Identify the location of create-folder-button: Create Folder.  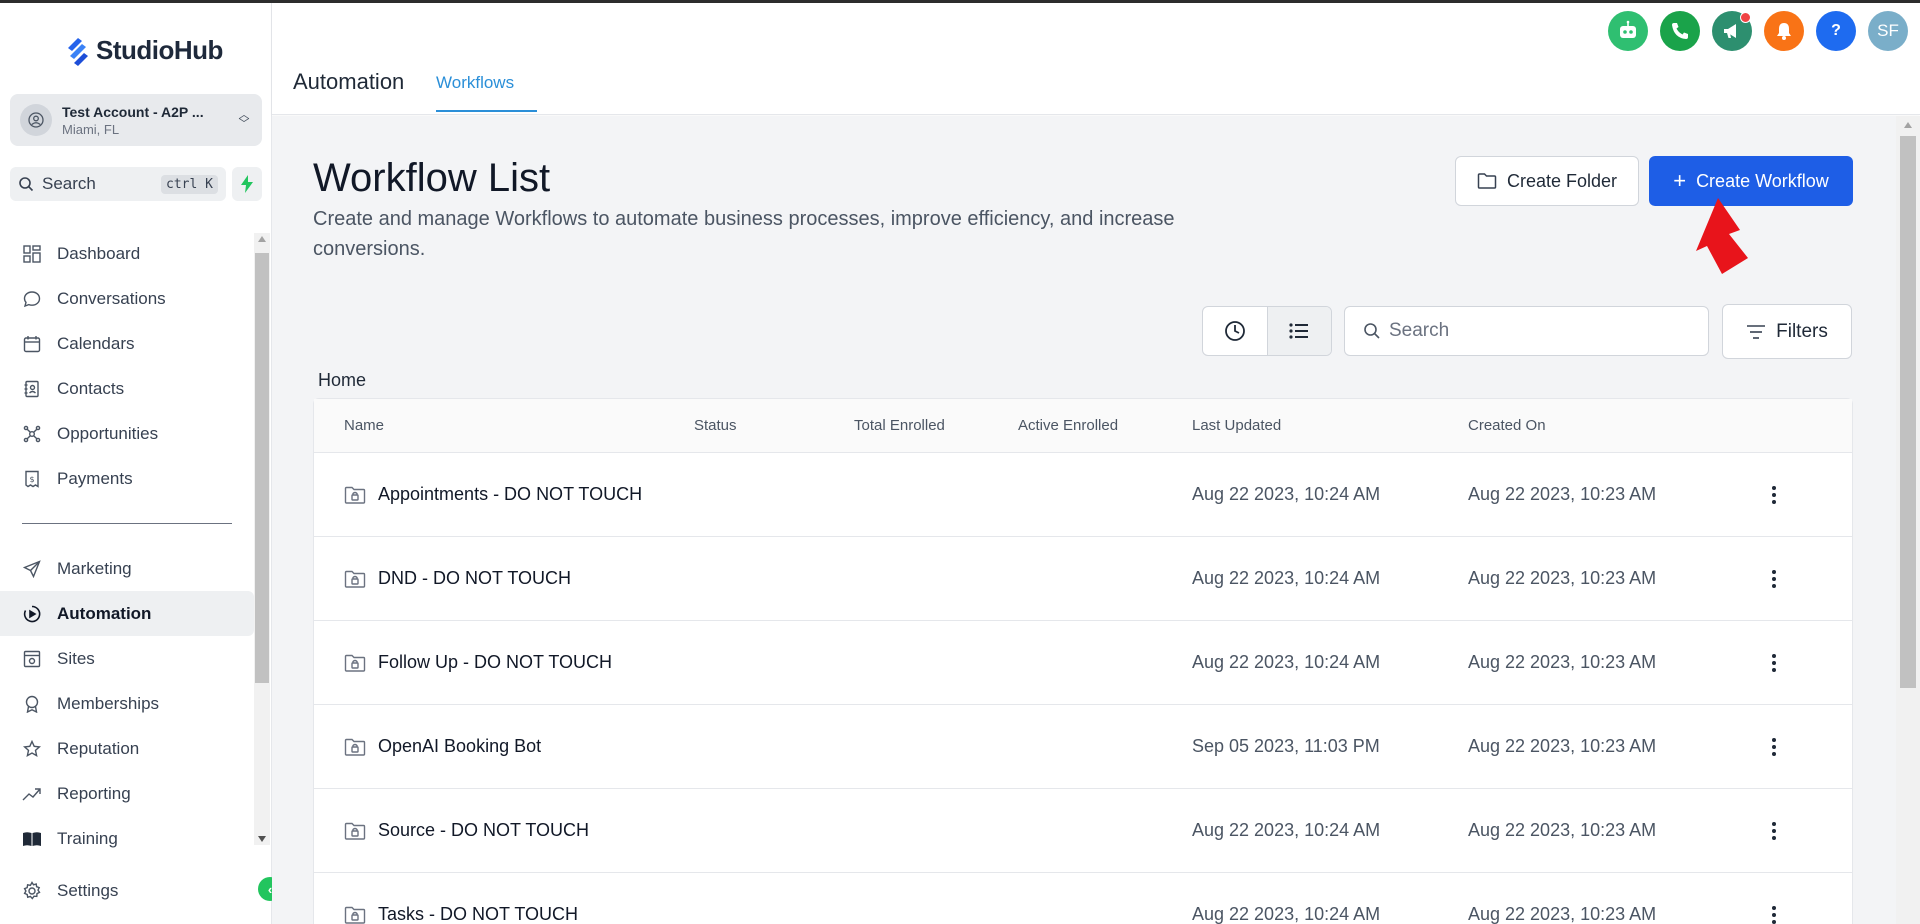
(1547, 181).